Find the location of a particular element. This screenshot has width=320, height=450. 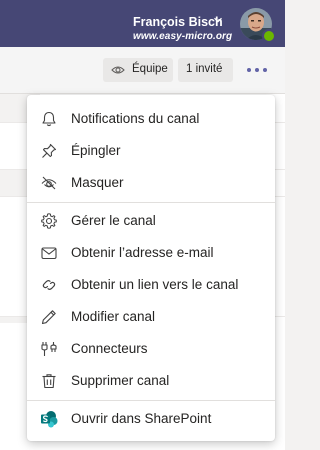

user-name: François Bisch is located at coordinates (178, 22).